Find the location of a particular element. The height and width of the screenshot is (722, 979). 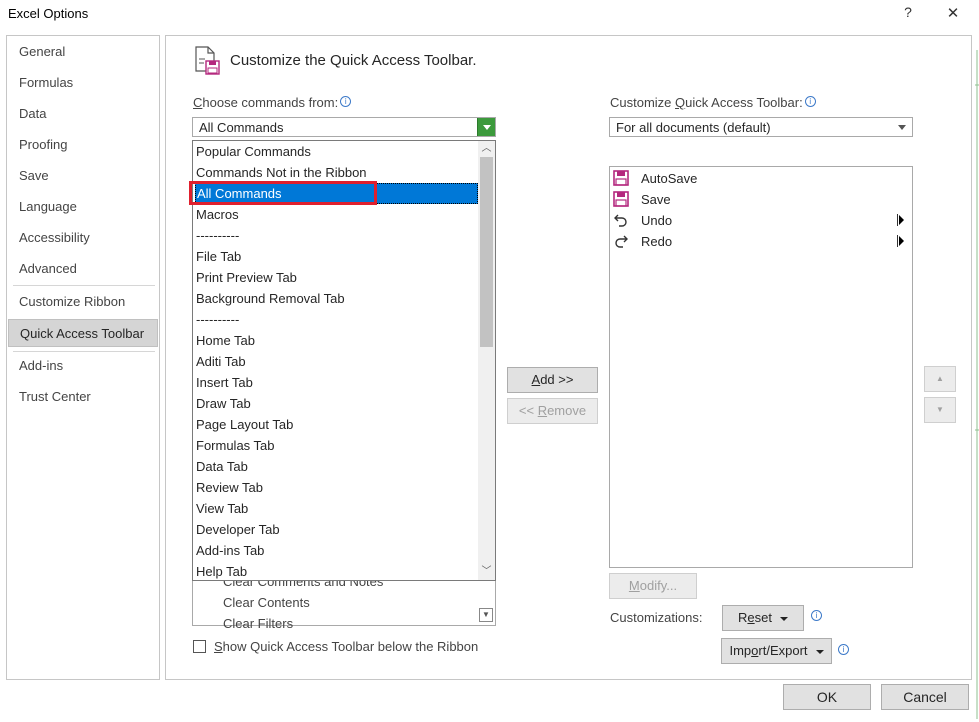

add-button: Add >> is located at coordinates (552, 380).